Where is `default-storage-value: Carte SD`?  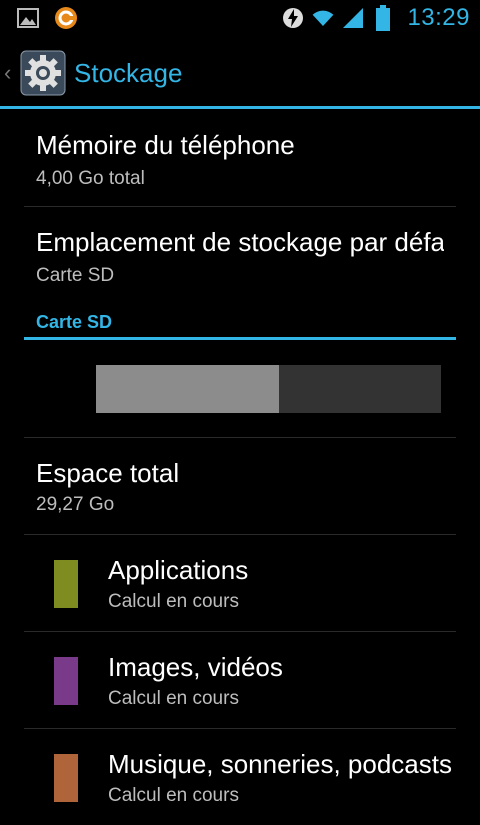
default-storage-value: Carte SD is located at coordinates (75, 275).